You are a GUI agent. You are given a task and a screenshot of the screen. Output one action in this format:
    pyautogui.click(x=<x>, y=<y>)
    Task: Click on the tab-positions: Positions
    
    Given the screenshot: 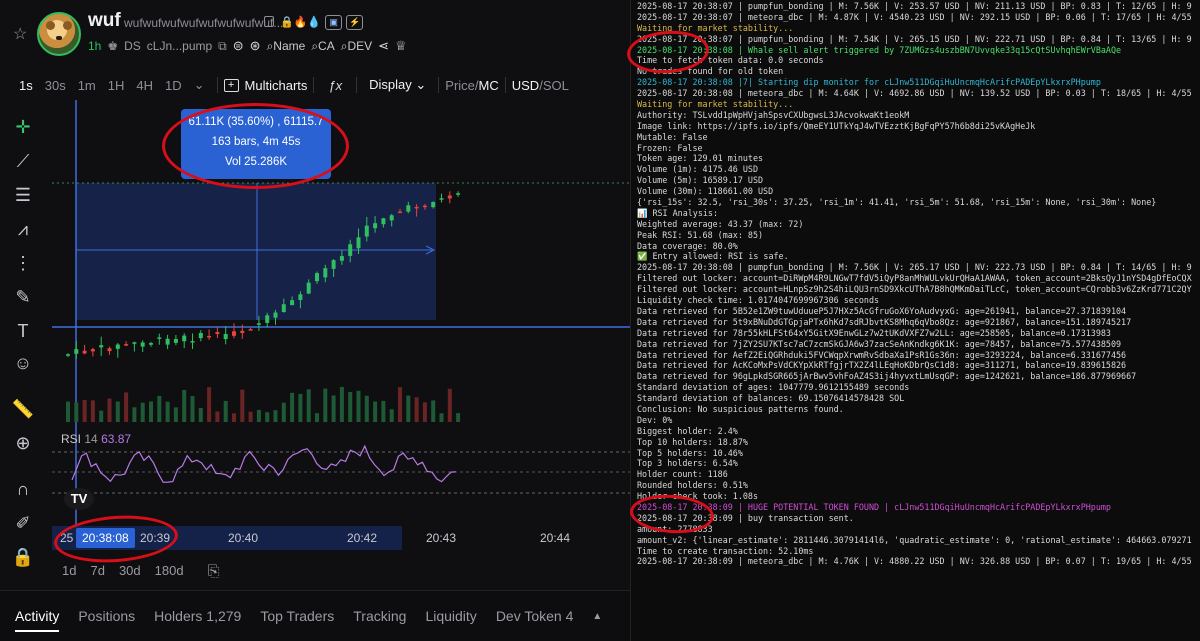 What is the action you would take?
    pyautogui.click(x=106, y=616)
    